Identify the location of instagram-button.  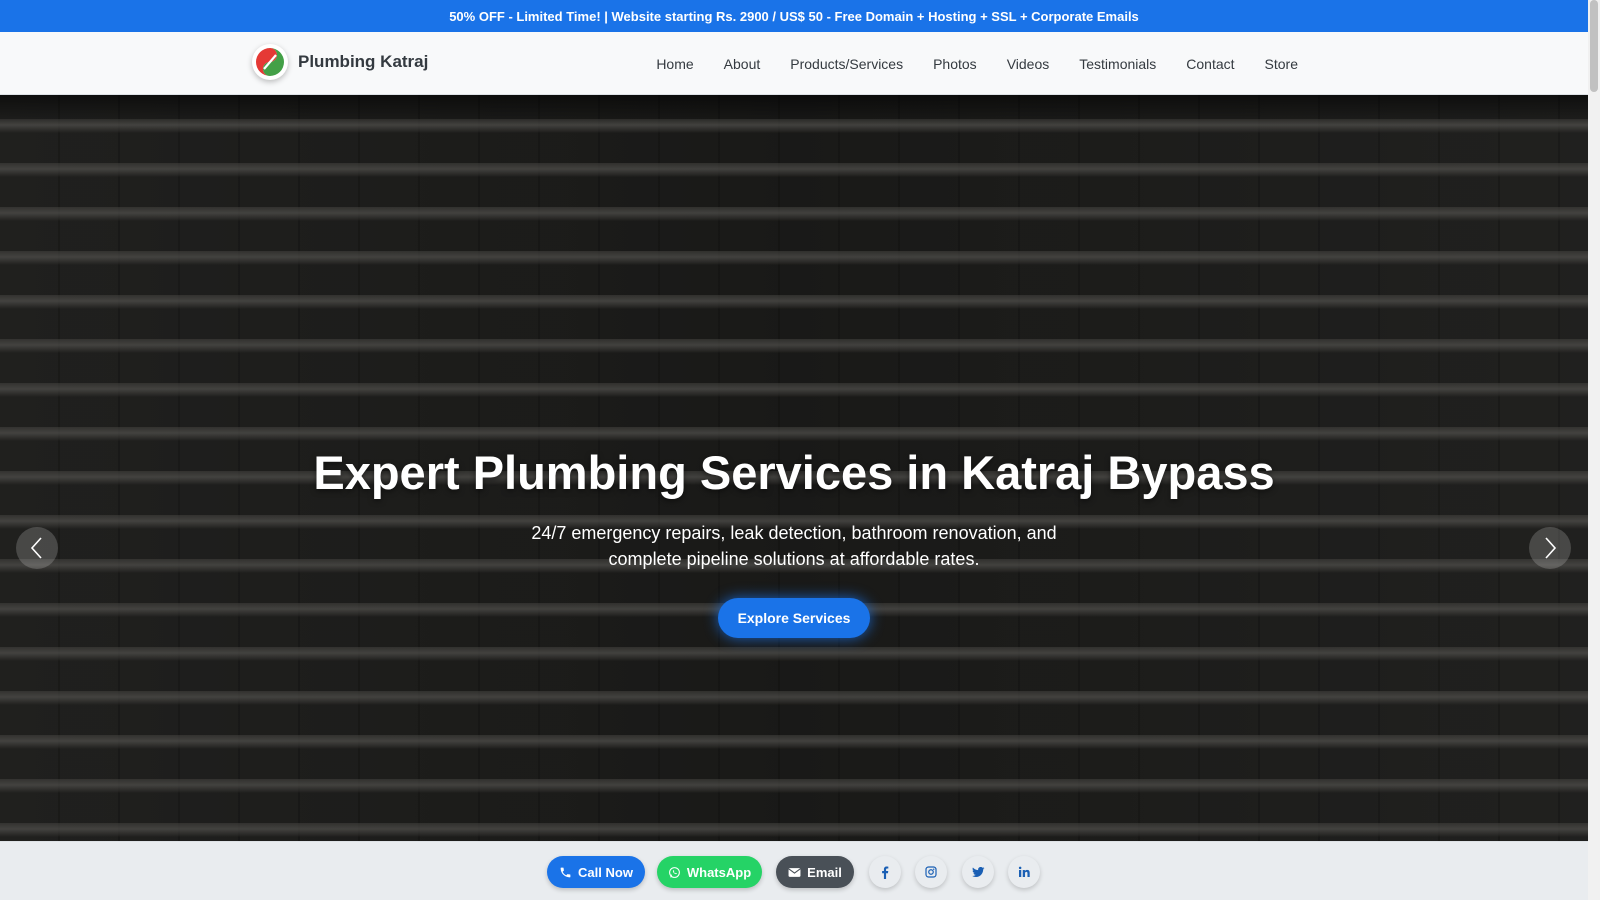
(931, 872).